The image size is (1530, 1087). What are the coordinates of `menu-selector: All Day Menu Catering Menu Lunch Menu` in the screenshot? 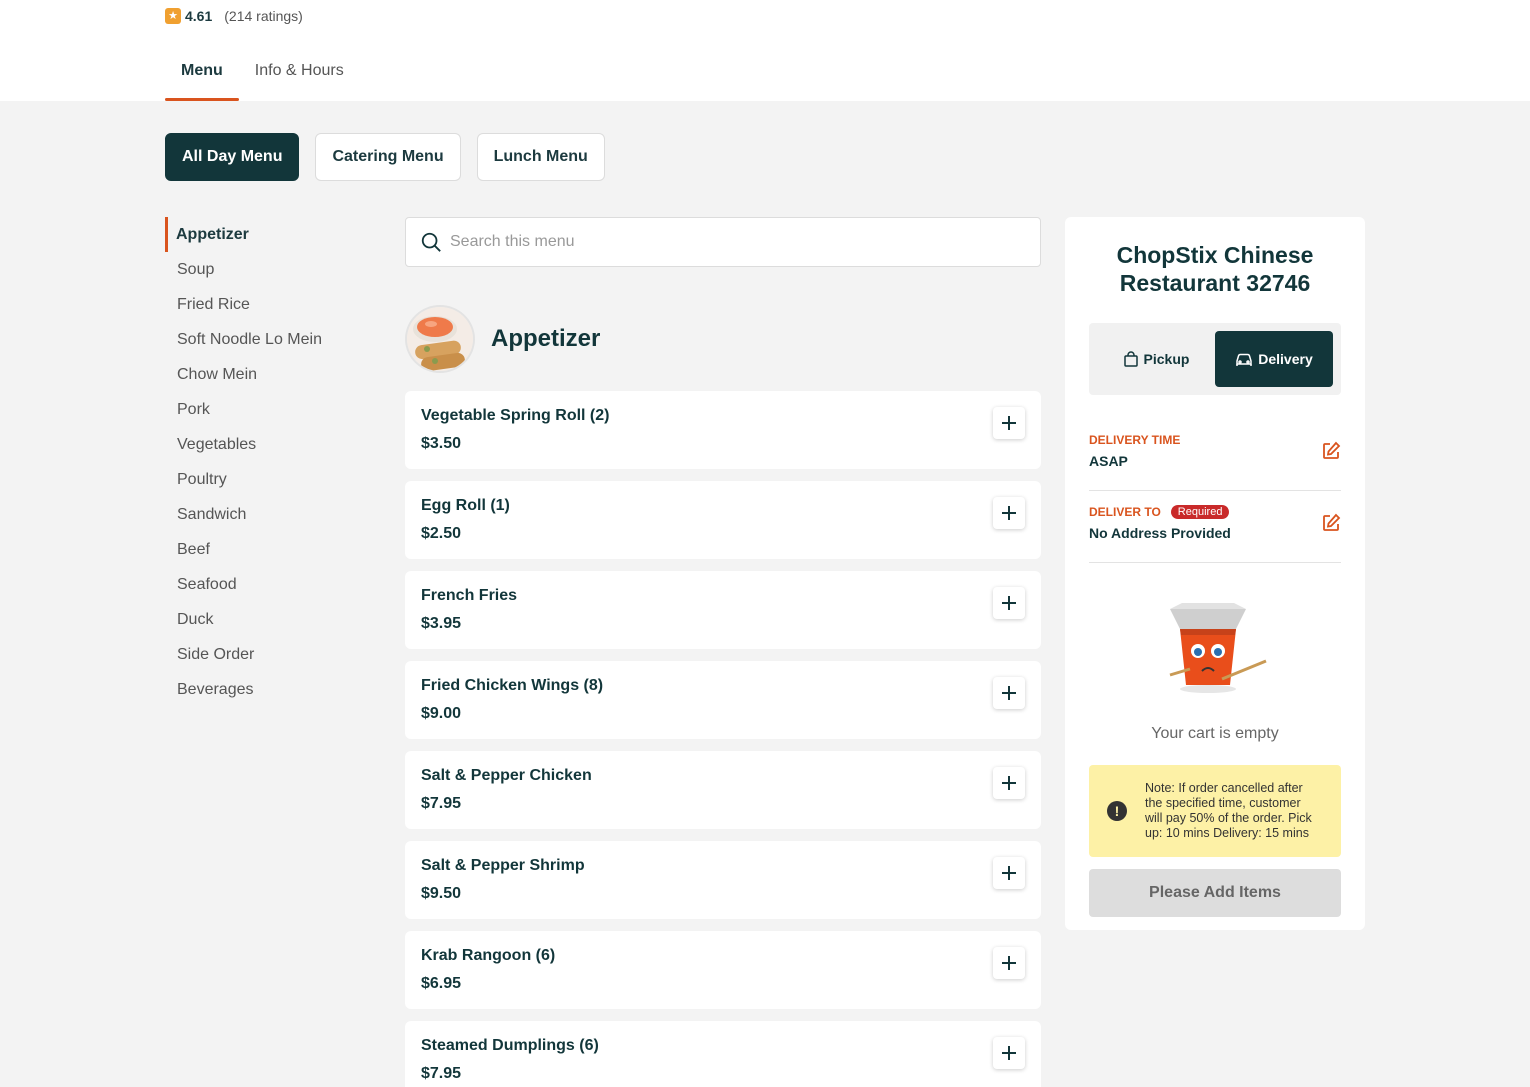 It's located at (385, 157).